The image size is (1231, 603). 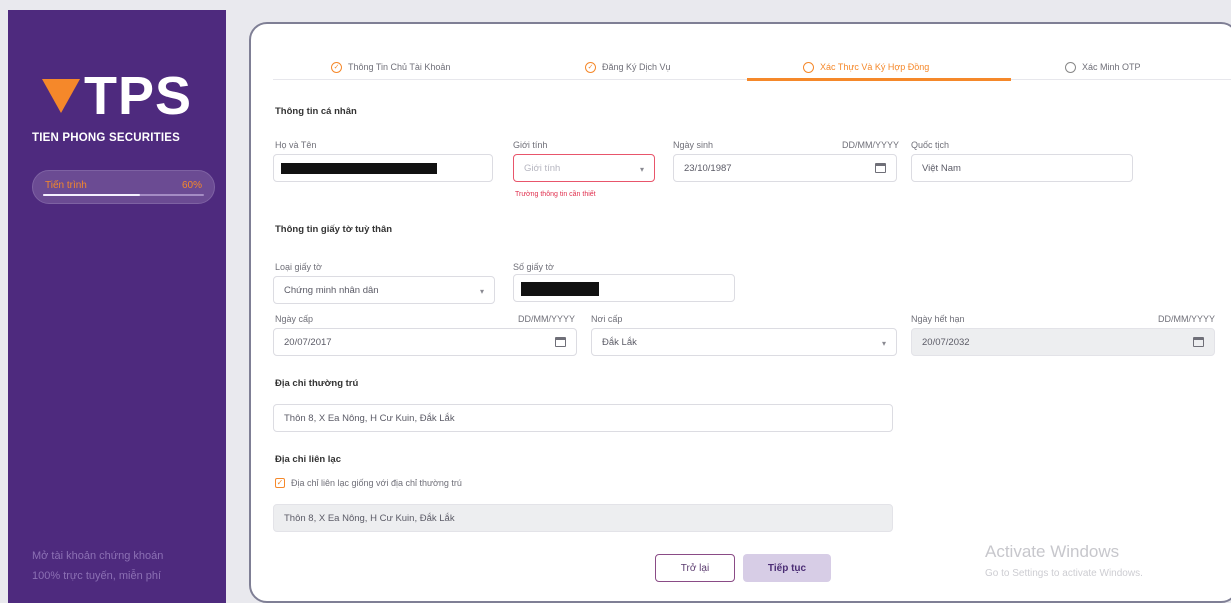 What do you see at coordinates (583, 418) in the screenshot?
I see `permanent-address-input: Thôn 8, X Ea Nông, H Cư Kuin, Đắk Lắk` at bounding box center [583, 418].